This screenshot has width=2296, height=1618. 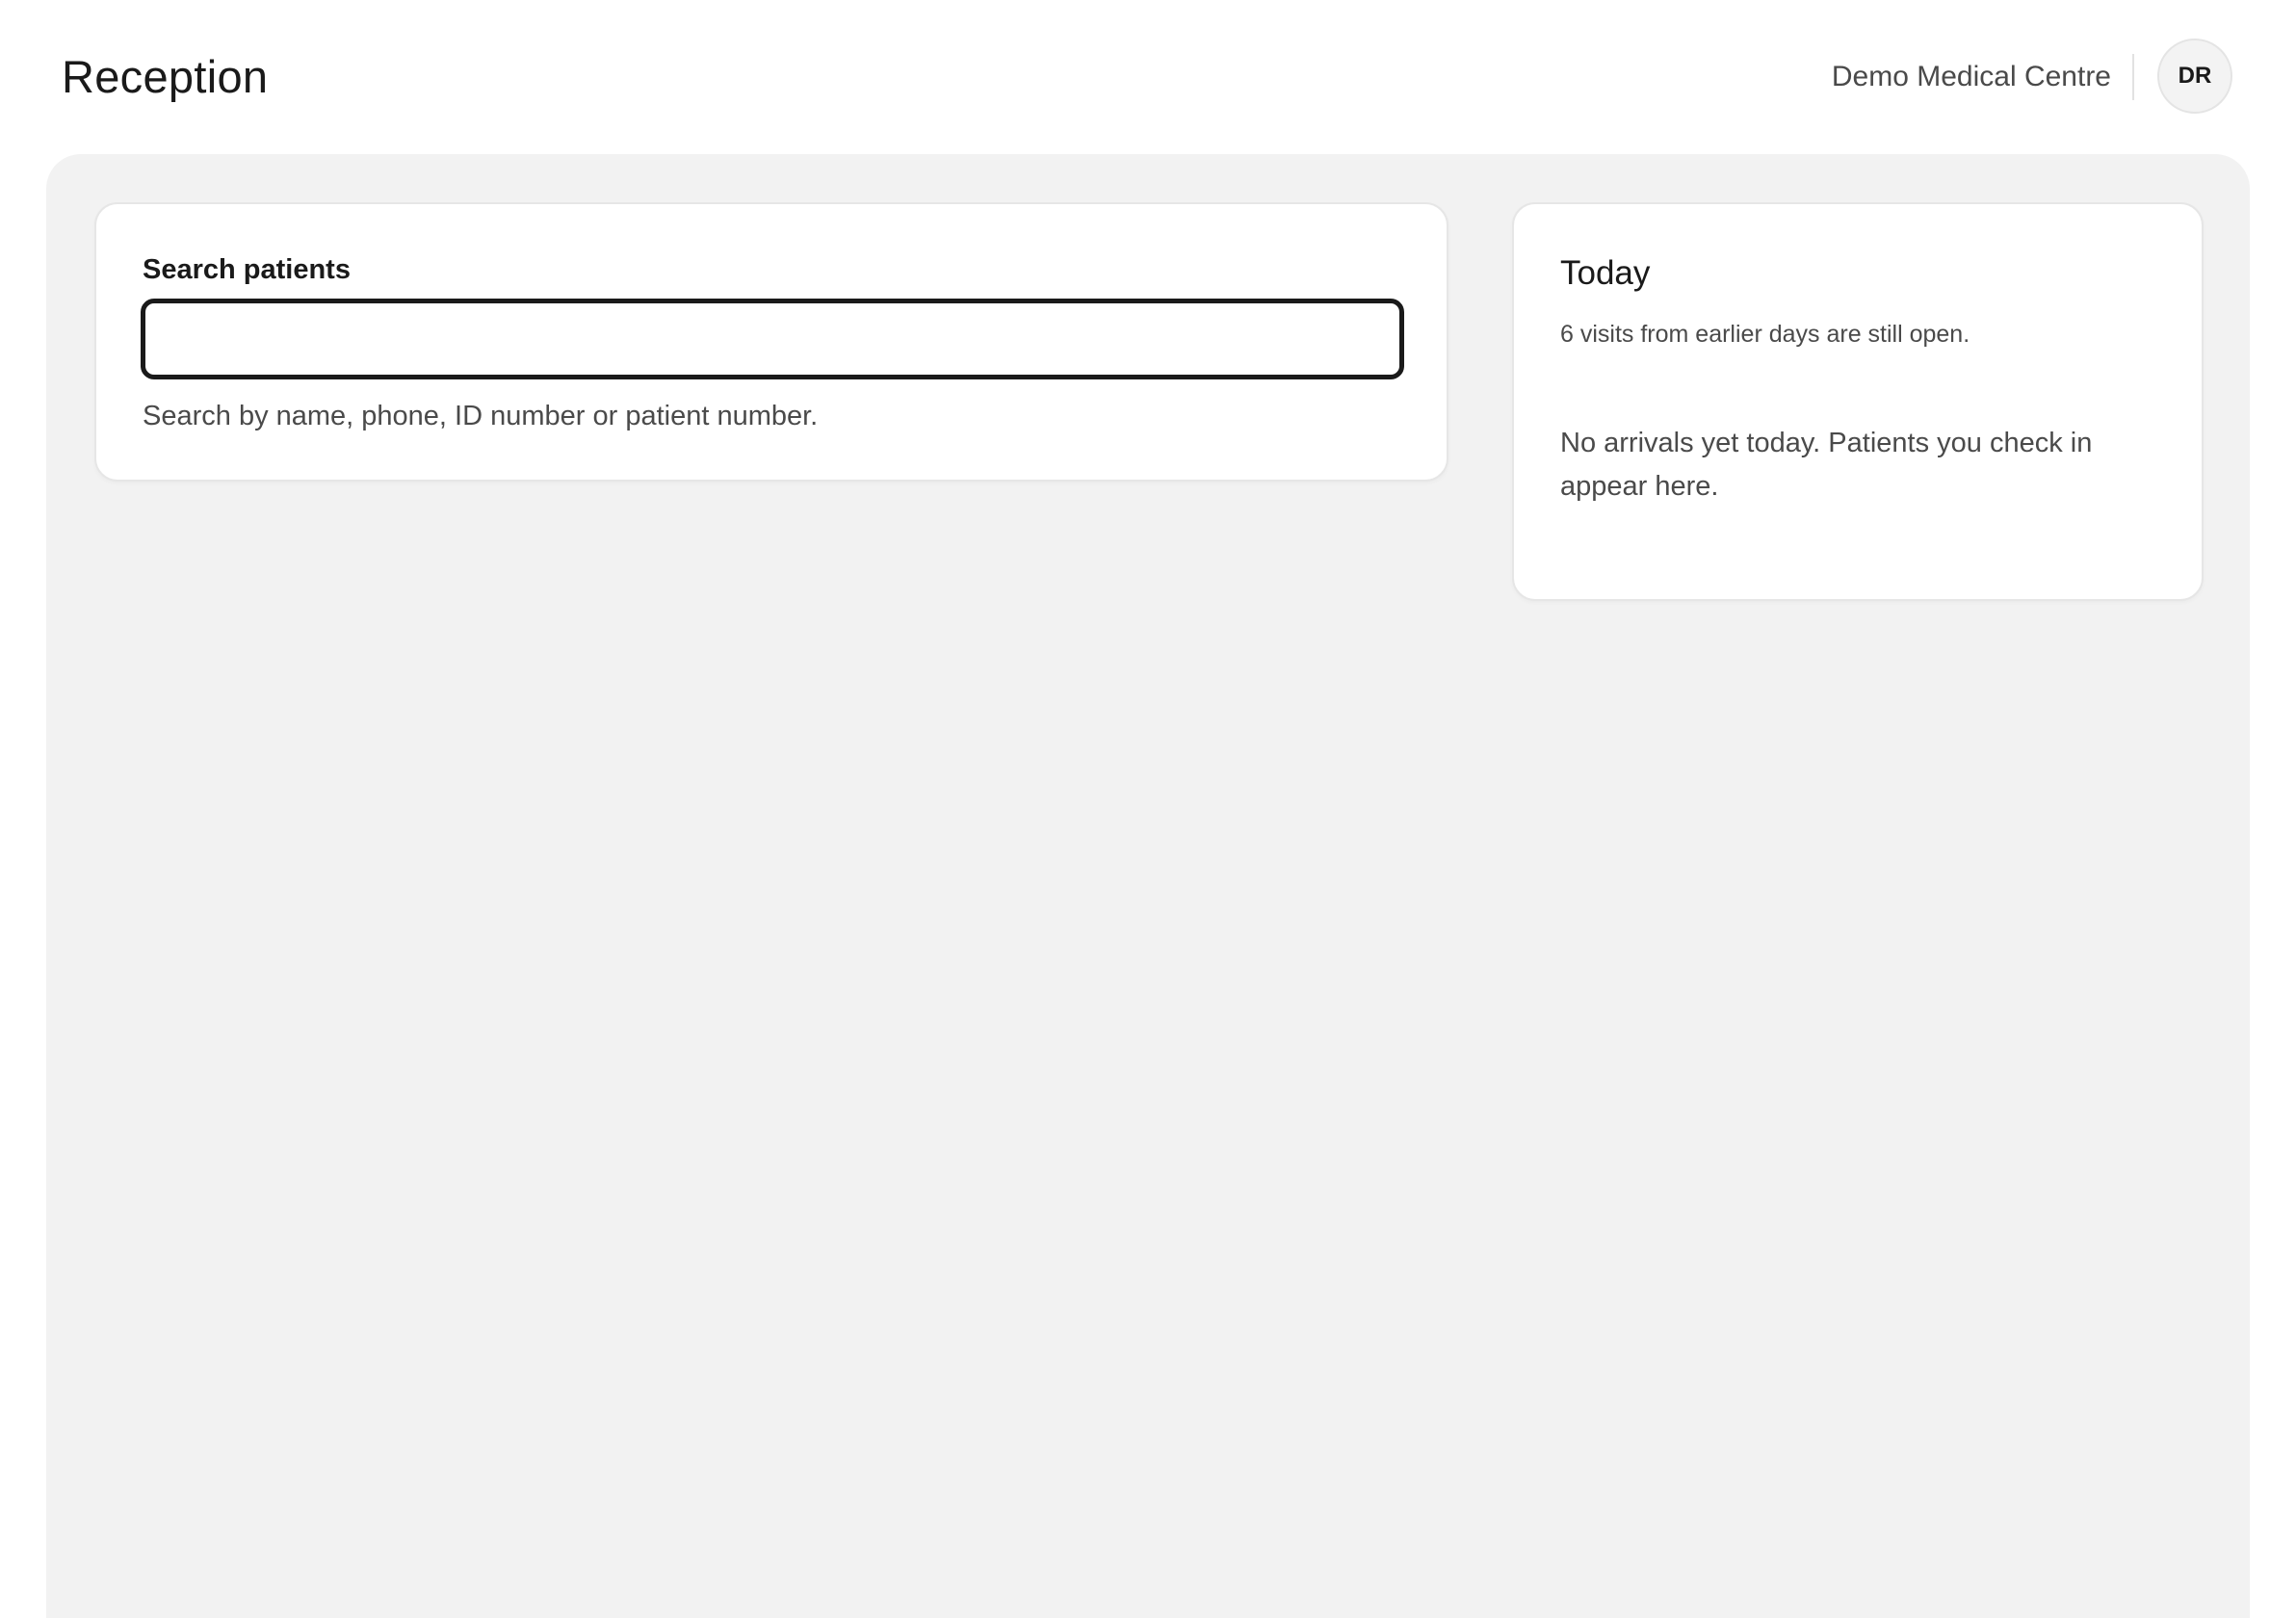 What do you see at coordinates (165, 76) in the screenshot?
I see `page-title: Reception` at bounding box center [165, 76].